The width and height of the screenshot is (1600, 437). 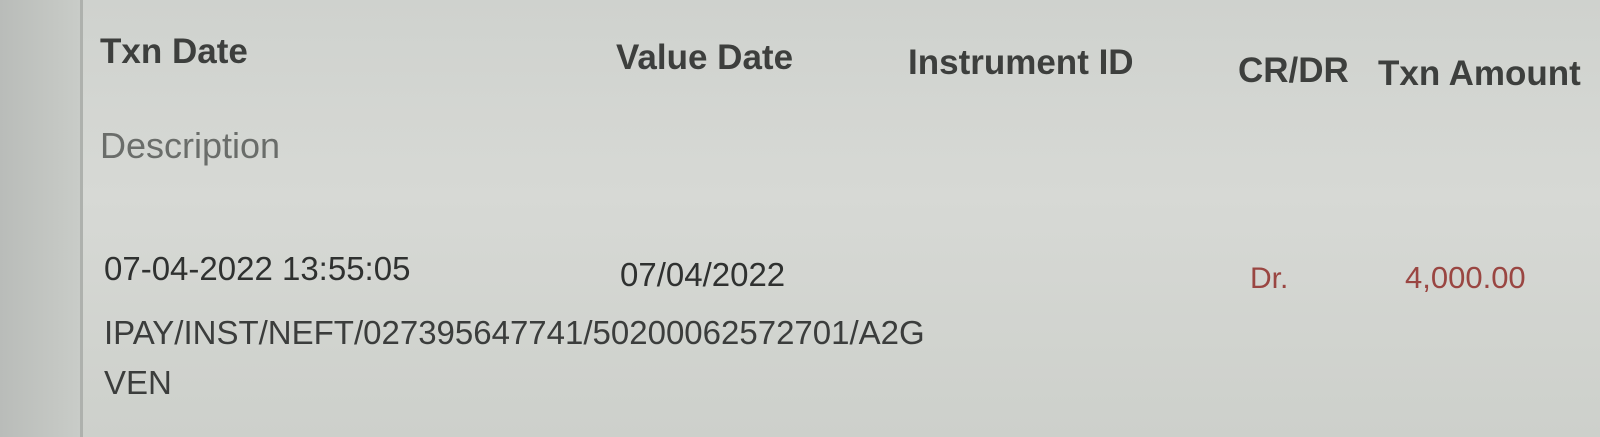 What do you see at coordinates (257, 268) in the screenshot?
I see `txn-date-cell: 07-04-2022 13:55:05` at bounding box center [257, 268].